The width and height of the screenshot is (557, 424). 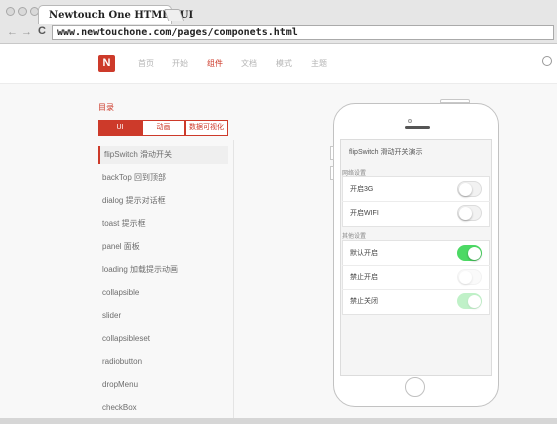 What do you see at coordinates (455, 101) in the screenshot?
I see `power-button` at bounding box center [455, 101].